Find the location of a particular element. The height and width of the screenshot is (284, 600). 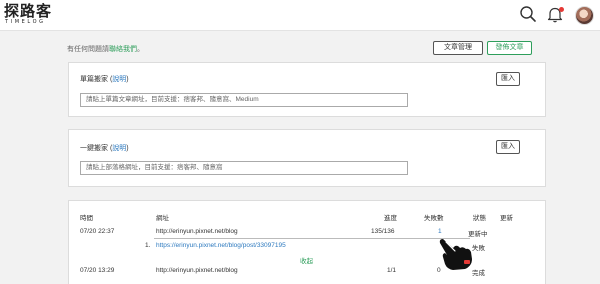

avatar is located at coordinates (584, 15).